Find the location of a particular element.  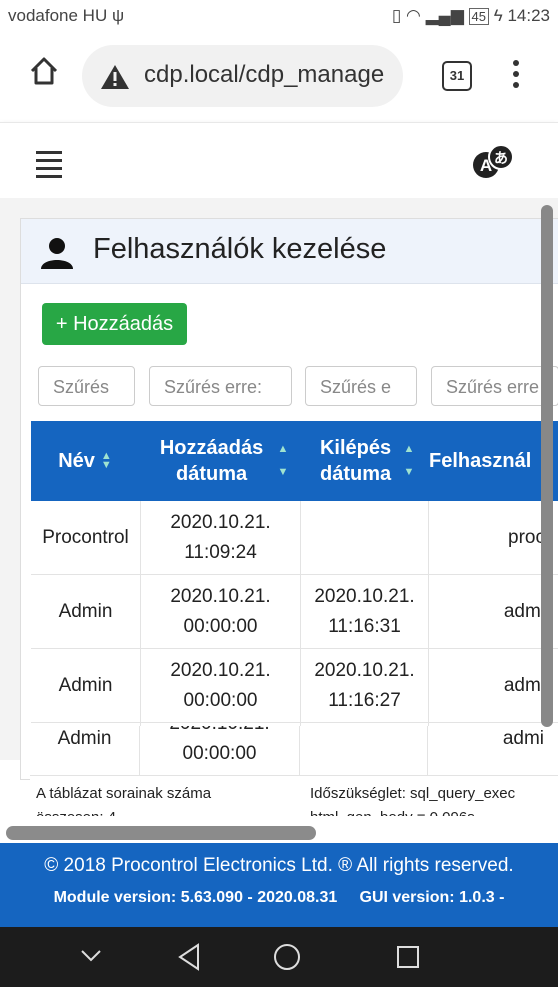

column-header-name: Név ▲ ▼ is located at coordinates (85, 461).